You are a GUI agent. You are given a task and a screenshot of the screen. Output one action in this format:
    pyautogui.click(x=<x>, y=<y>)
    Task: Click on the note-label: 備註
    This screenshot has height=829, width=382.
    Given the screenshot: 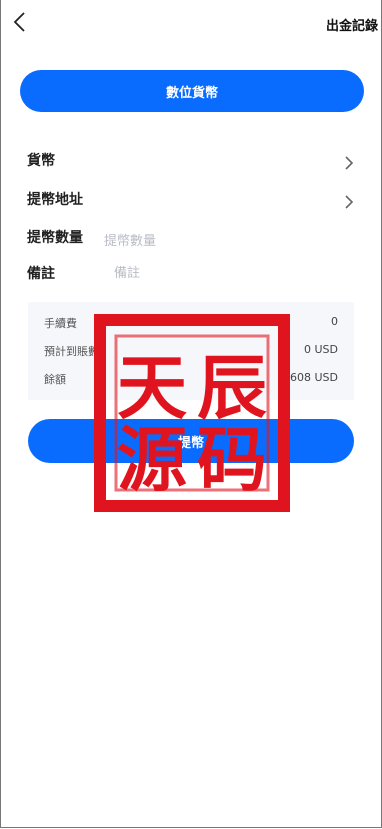 What is the action you would take?
    pyautogui.click(x=41, y=274)
    